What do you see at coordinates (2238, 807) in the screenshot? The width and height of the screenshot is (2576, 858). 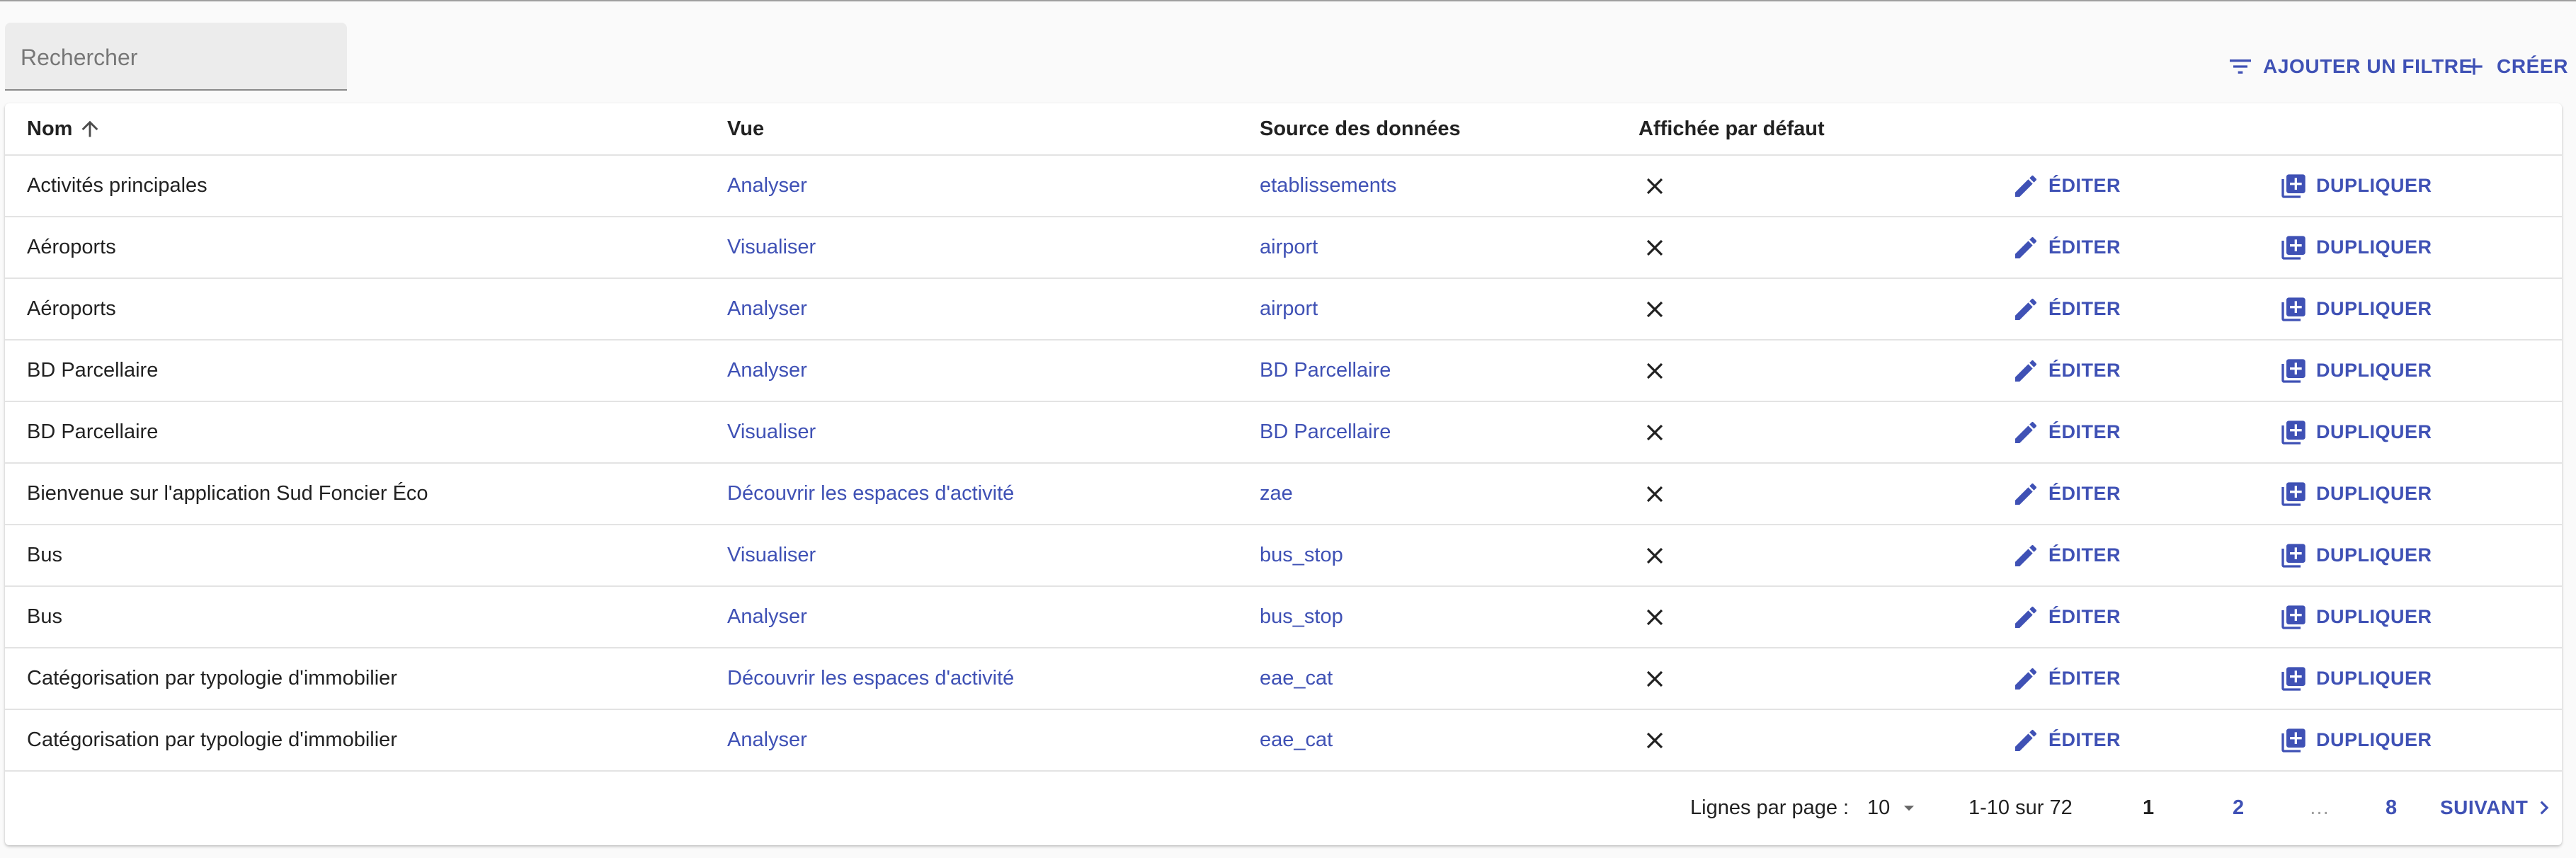 I see `page-button: 2` at bounding box center [2238, 807].